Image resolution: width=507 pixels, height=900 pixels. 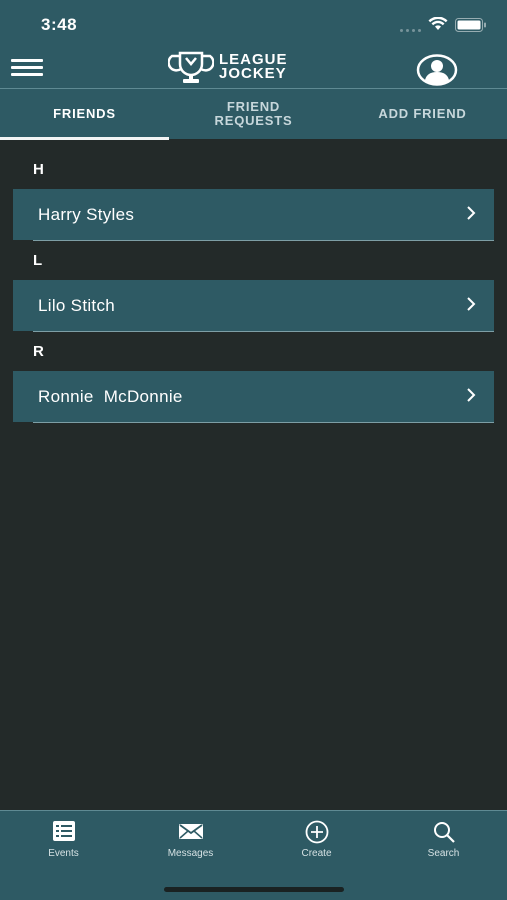 I want to click on list-icon, so click(x=63, y=831).